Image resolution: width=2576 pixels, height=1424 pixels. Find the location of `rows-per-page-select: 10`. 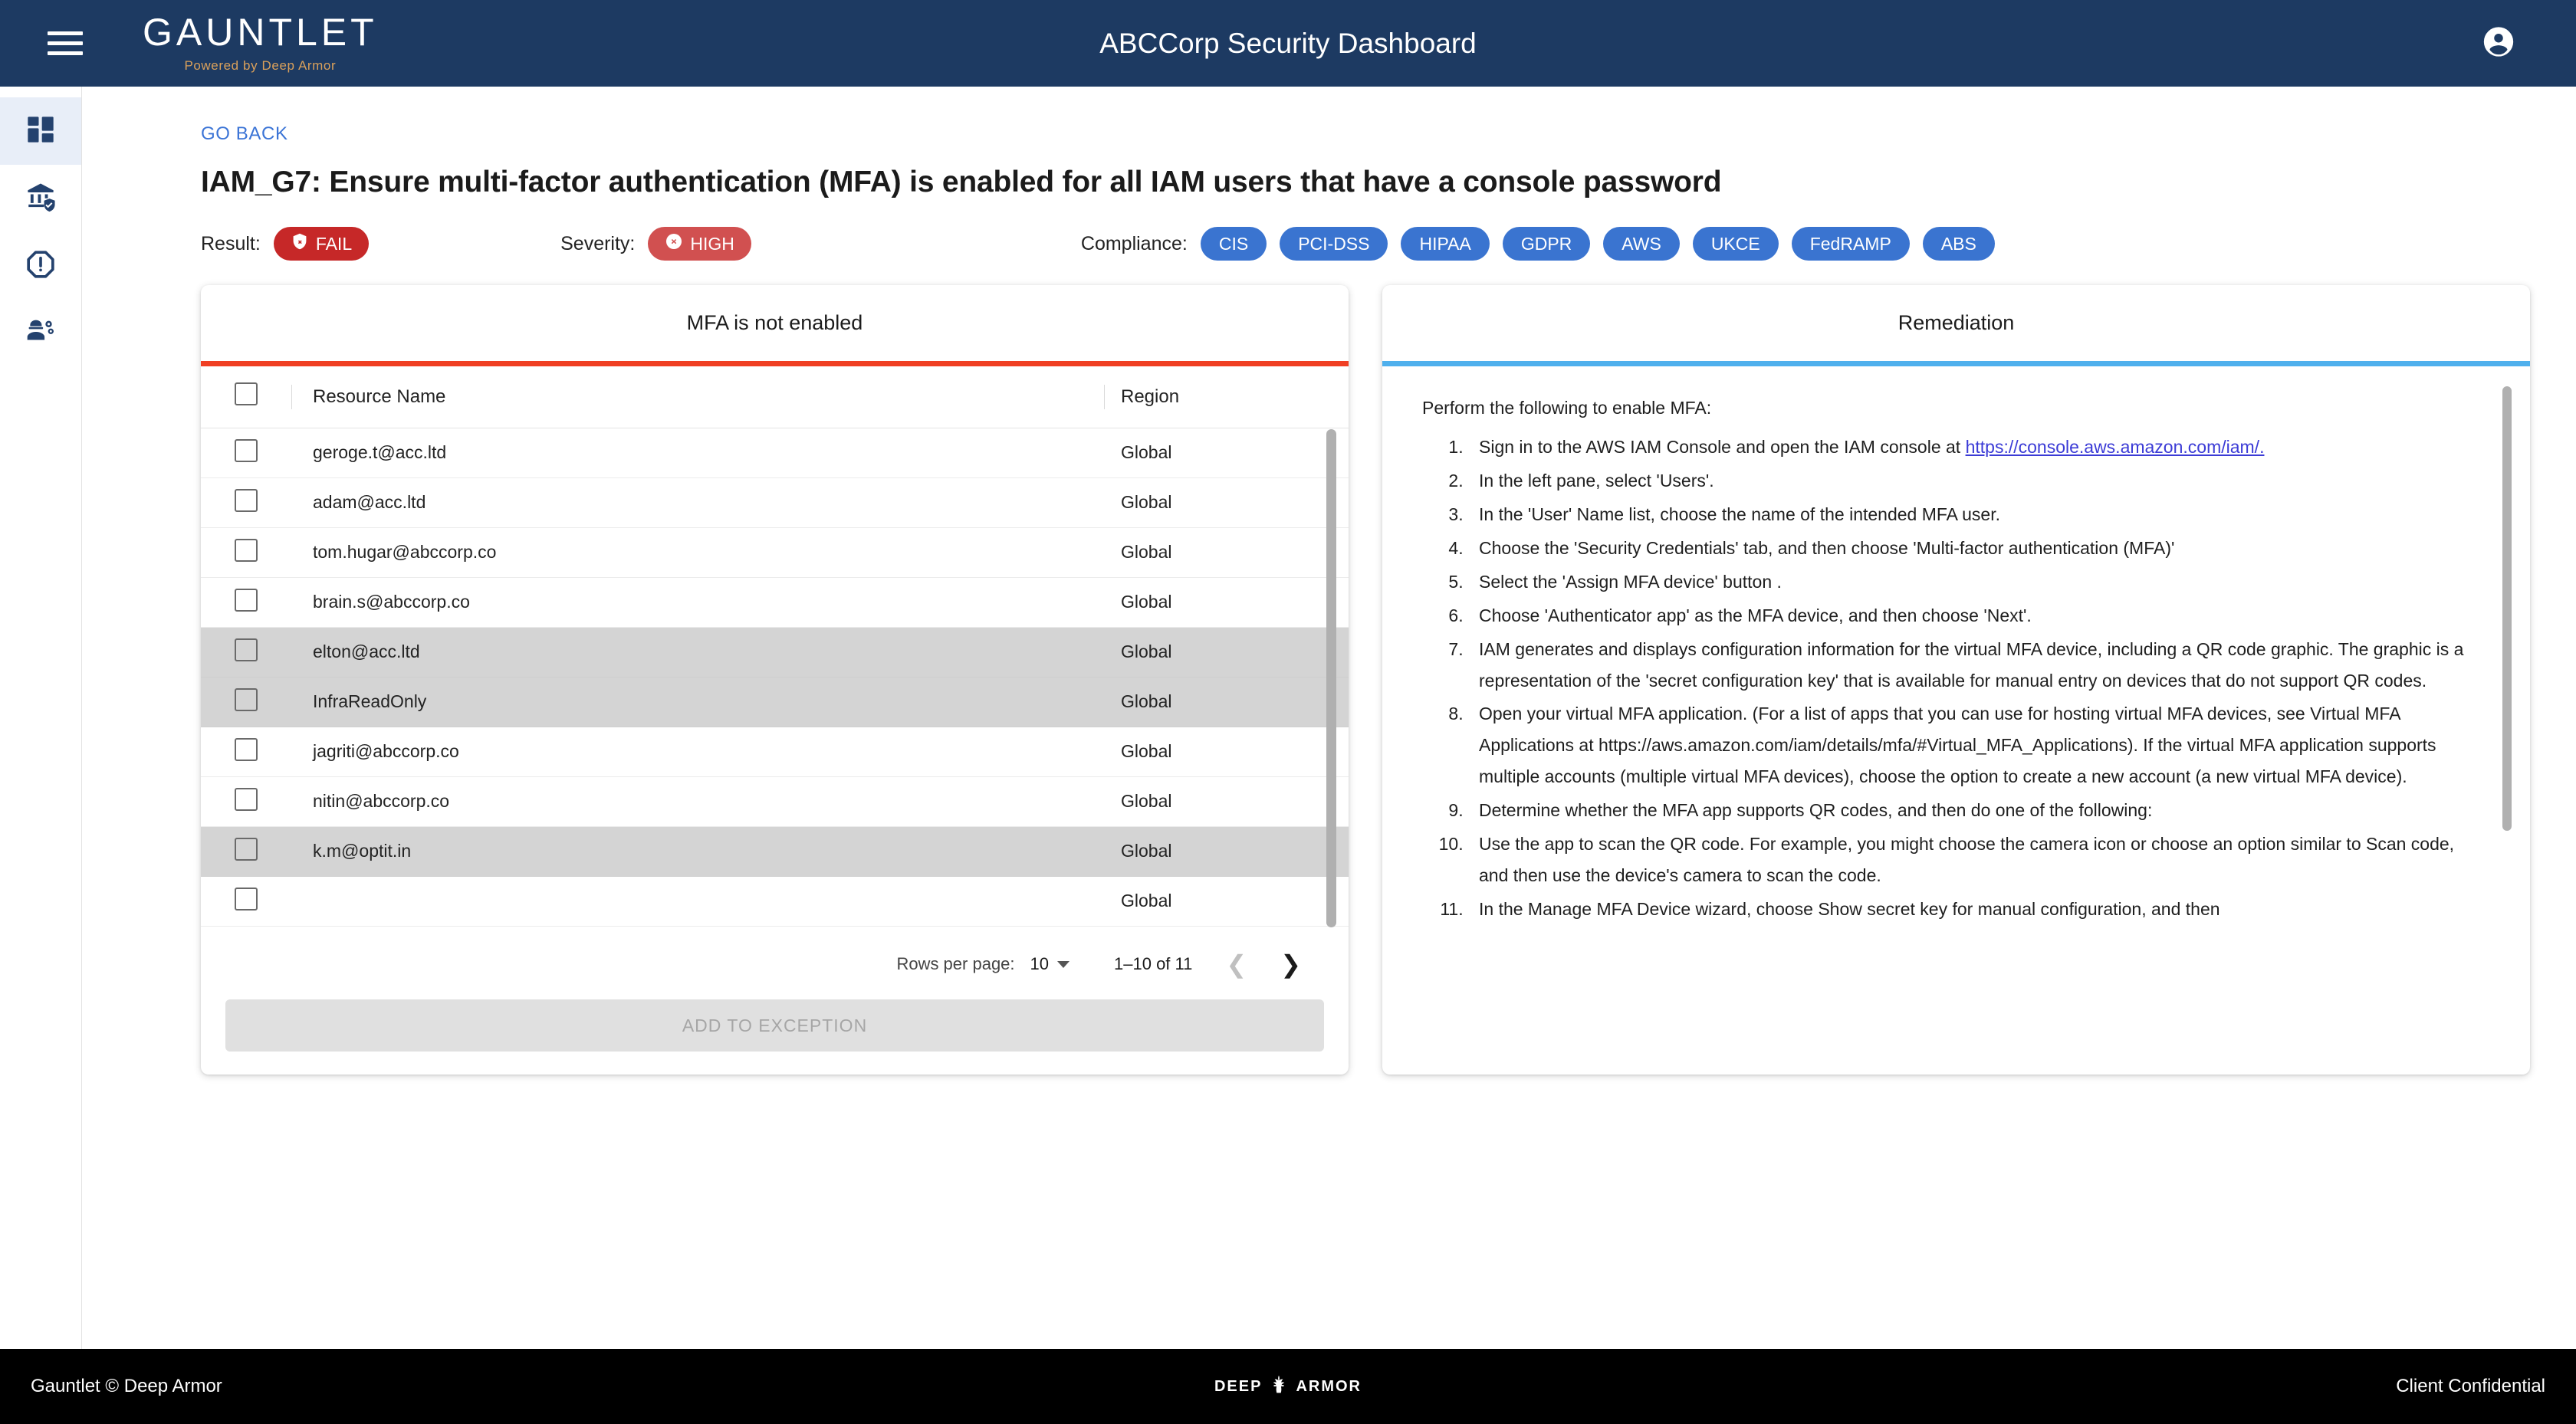

rows-per-page-select: 10 is located at coordinates (1050, 964).